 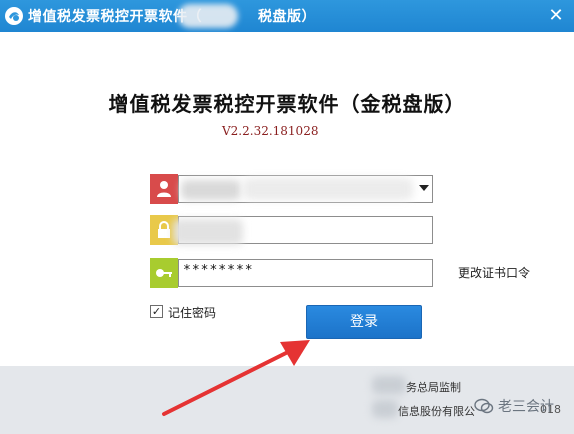 I want to click on remember-password-label: 记住密码, so click(x=192, y=312).